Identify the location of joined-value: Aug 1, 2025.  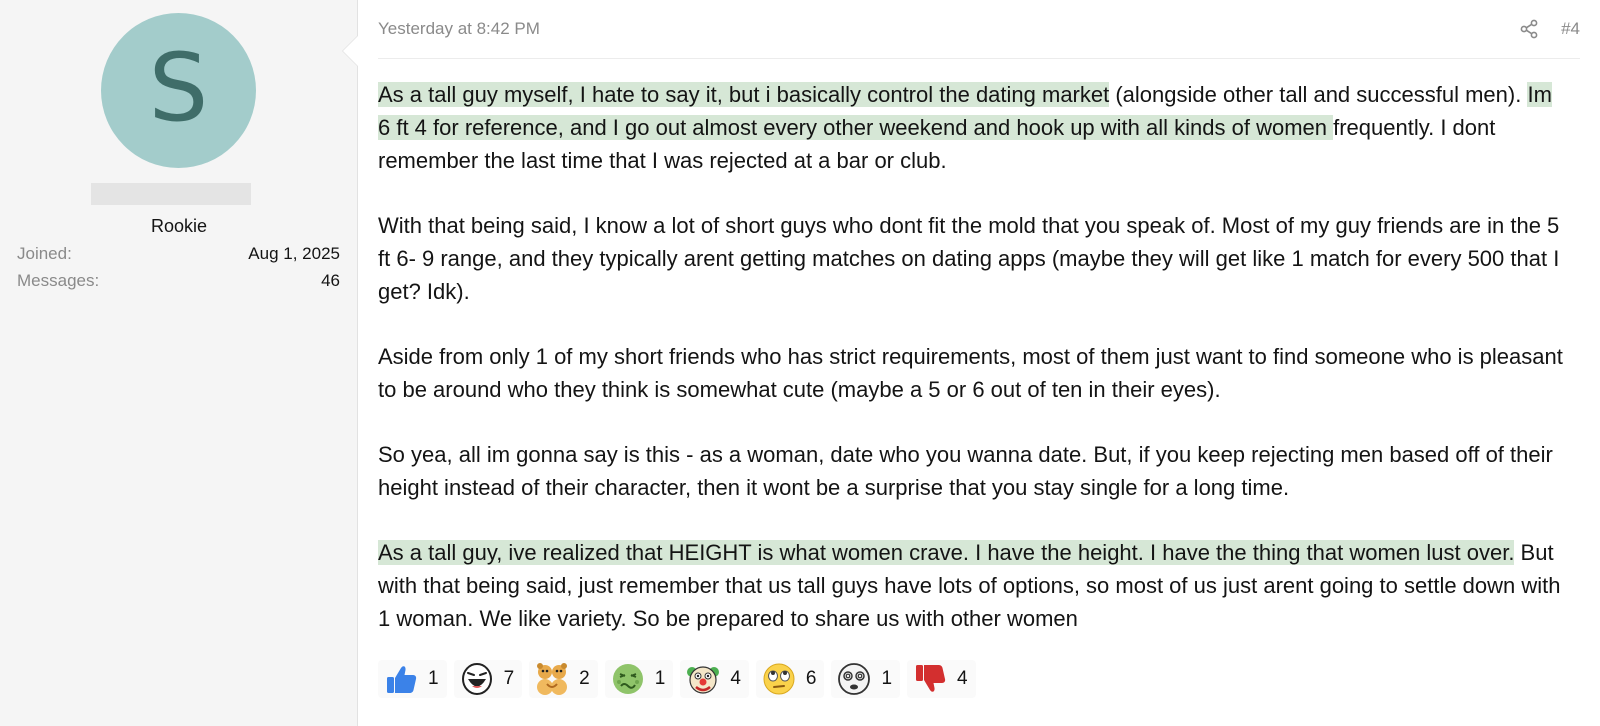
(294, 253).